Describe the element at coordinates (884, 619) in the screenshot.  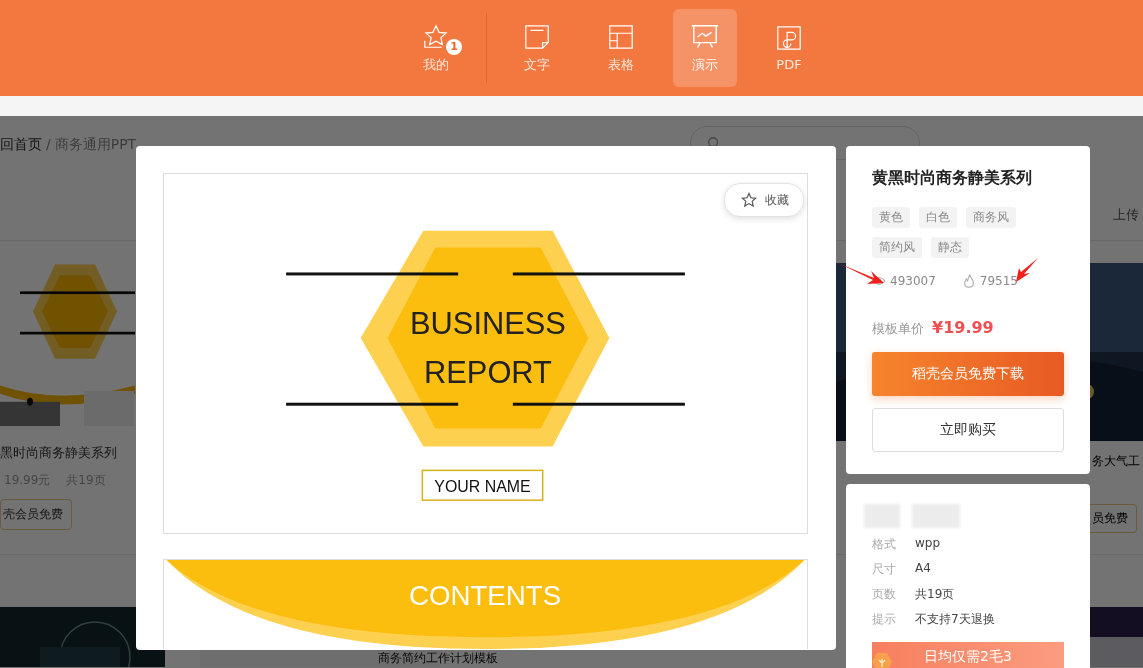
I see `spec-label: 提示` at that location.